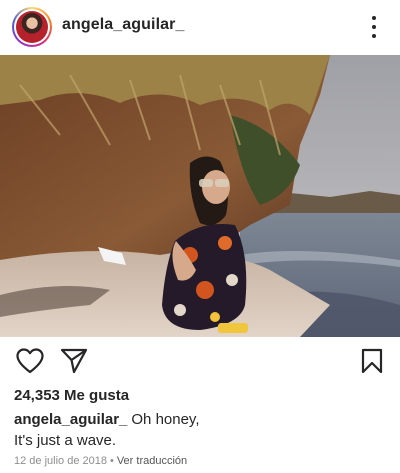 This screenshot has height=473, width=400. What do you see at coordinates (123, 25) in the screenshot?
I see `username-link: angela_aguilar_` at bounding box center [123, 25].